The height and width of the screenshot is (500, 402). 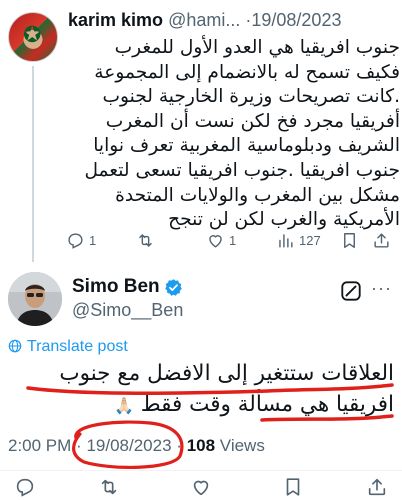 I want to click on tweet-meta: 2:00 PM · 19/08/2023 · 108 Views, so click(x=136, y=446).